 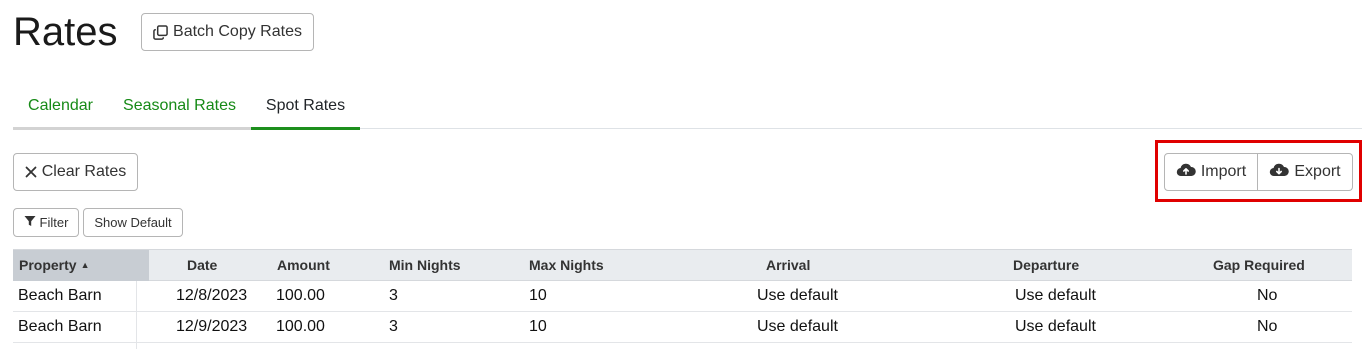 What do you see at coordinates (237, 31) in the screenshot?
I see `batch-copy-rates-label: Batch Copy Rates` at bounding box center [237, 31].